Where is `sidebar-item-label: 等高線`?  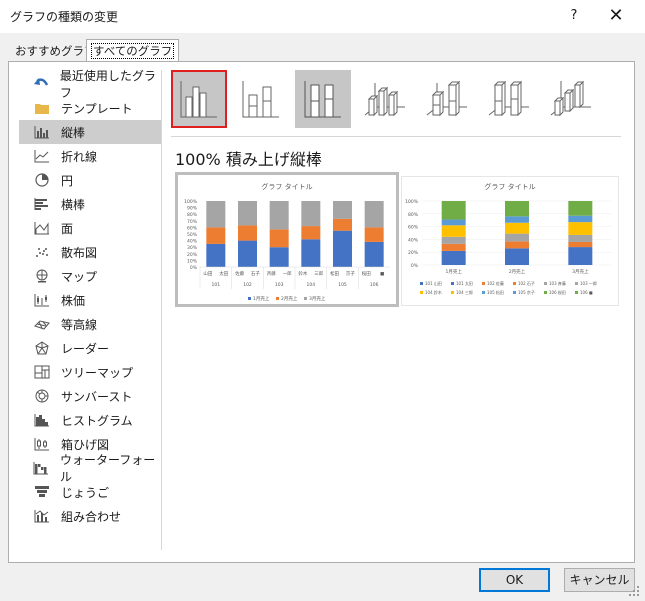
sidebar-item-label: 等高線 is located at coordinates (79, 324).